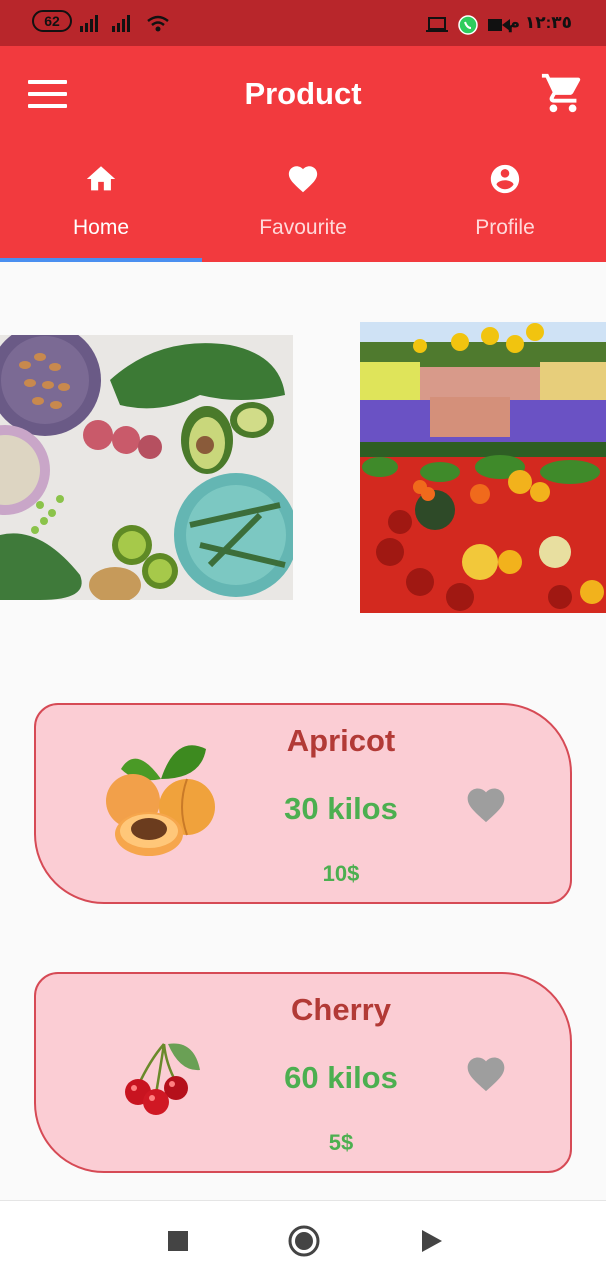  What do you see at coordinates (341, 873) in the screenshot?
I see `product-price: 10$` at bounding box center [341, 873].